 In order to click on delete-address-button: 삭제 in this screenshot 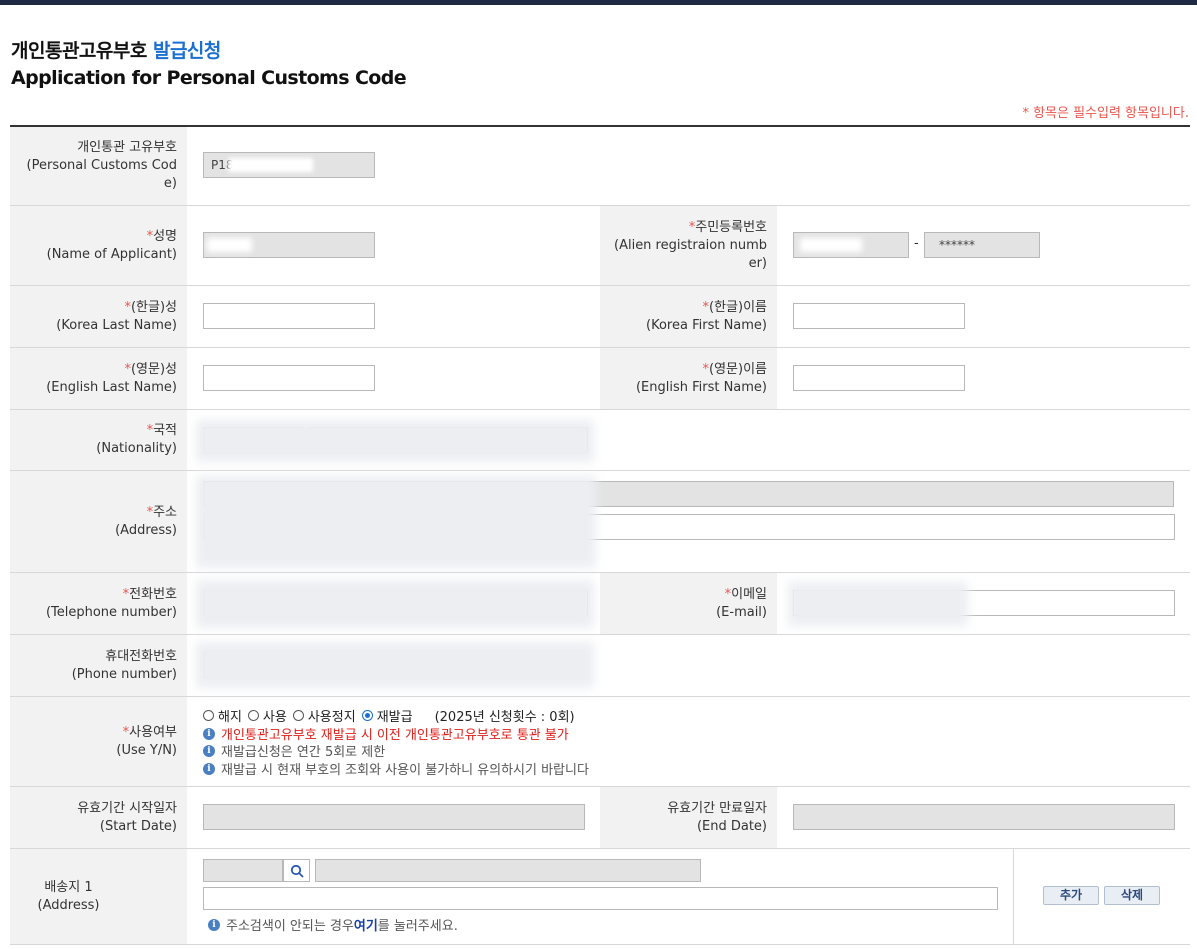, I will do `click(1132, 895)`.